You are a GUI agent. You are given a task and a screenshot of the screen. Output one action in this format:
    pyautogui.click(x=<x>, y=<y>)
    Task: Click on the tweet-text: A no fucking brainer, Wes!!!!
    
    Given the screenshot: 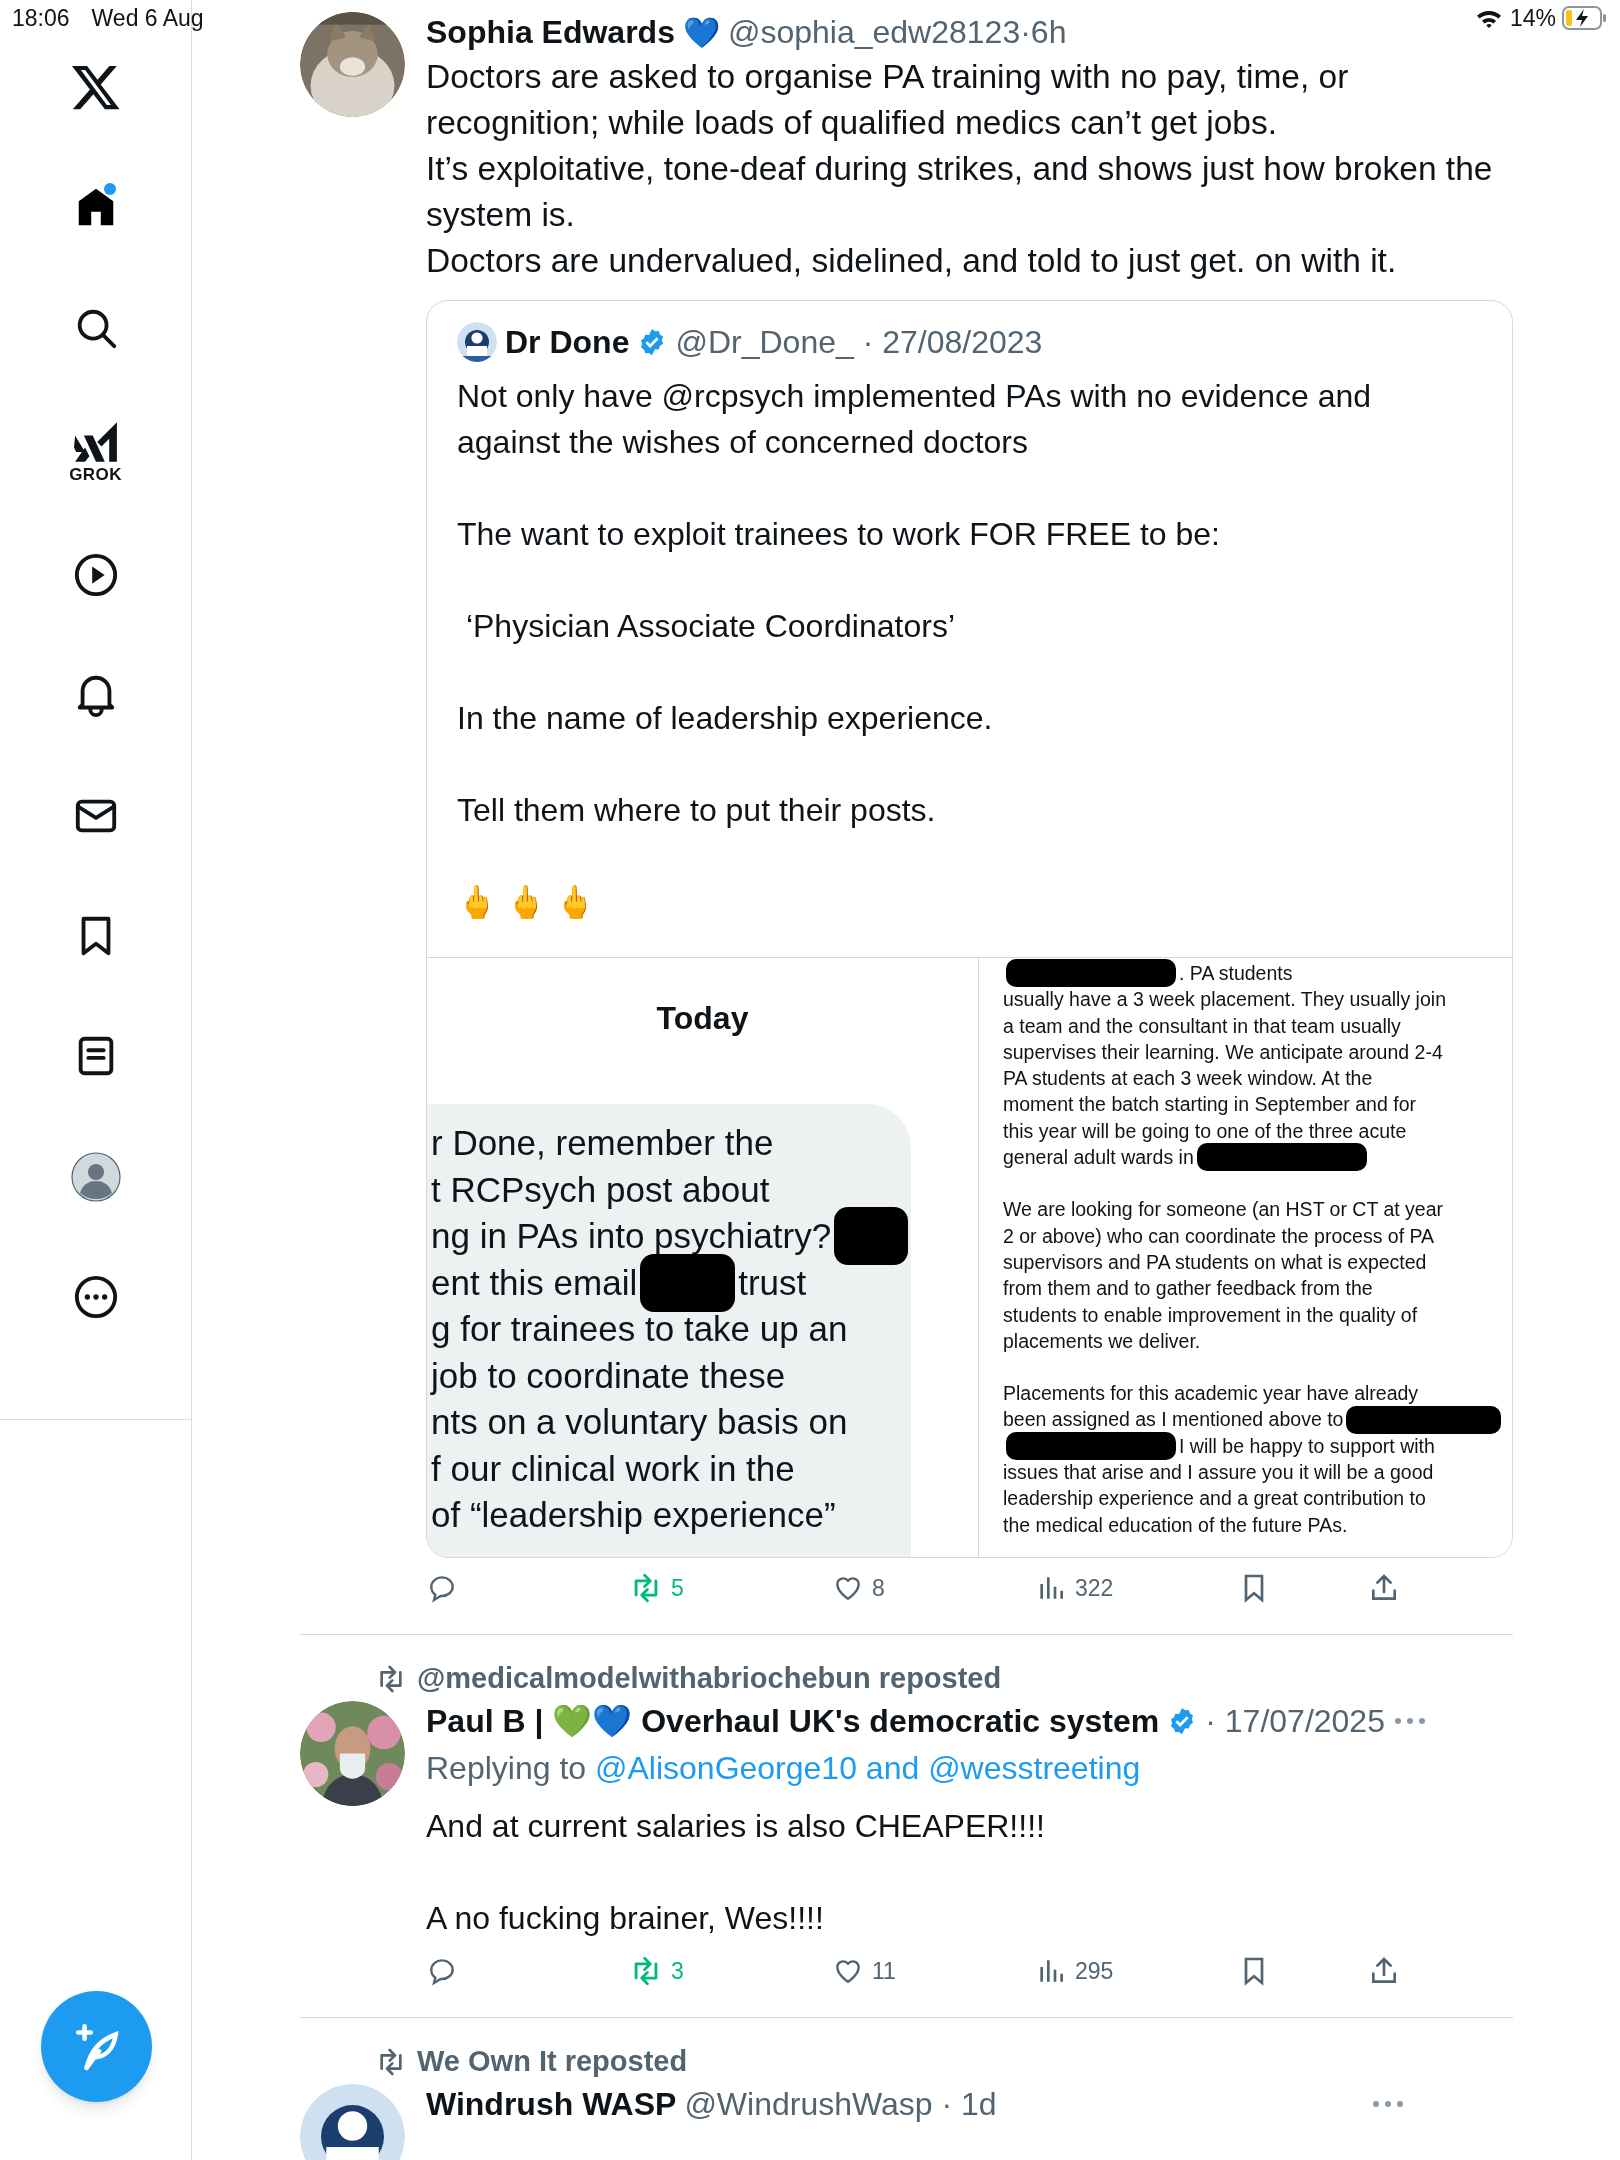 What is the action you would take?
    pyautogui.click(x=625, y=1918)
    